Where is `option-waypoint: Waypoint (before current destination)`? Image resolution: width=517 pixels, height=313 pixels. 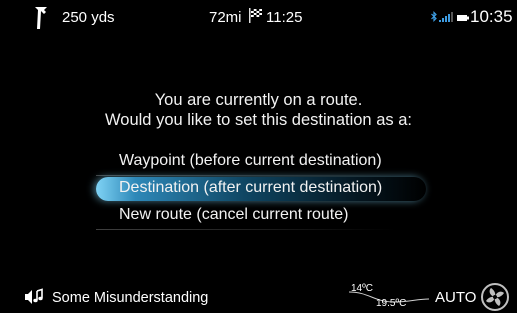 option-waypoint: Waypoint (before current destination) is located at coordinates (246, 162).